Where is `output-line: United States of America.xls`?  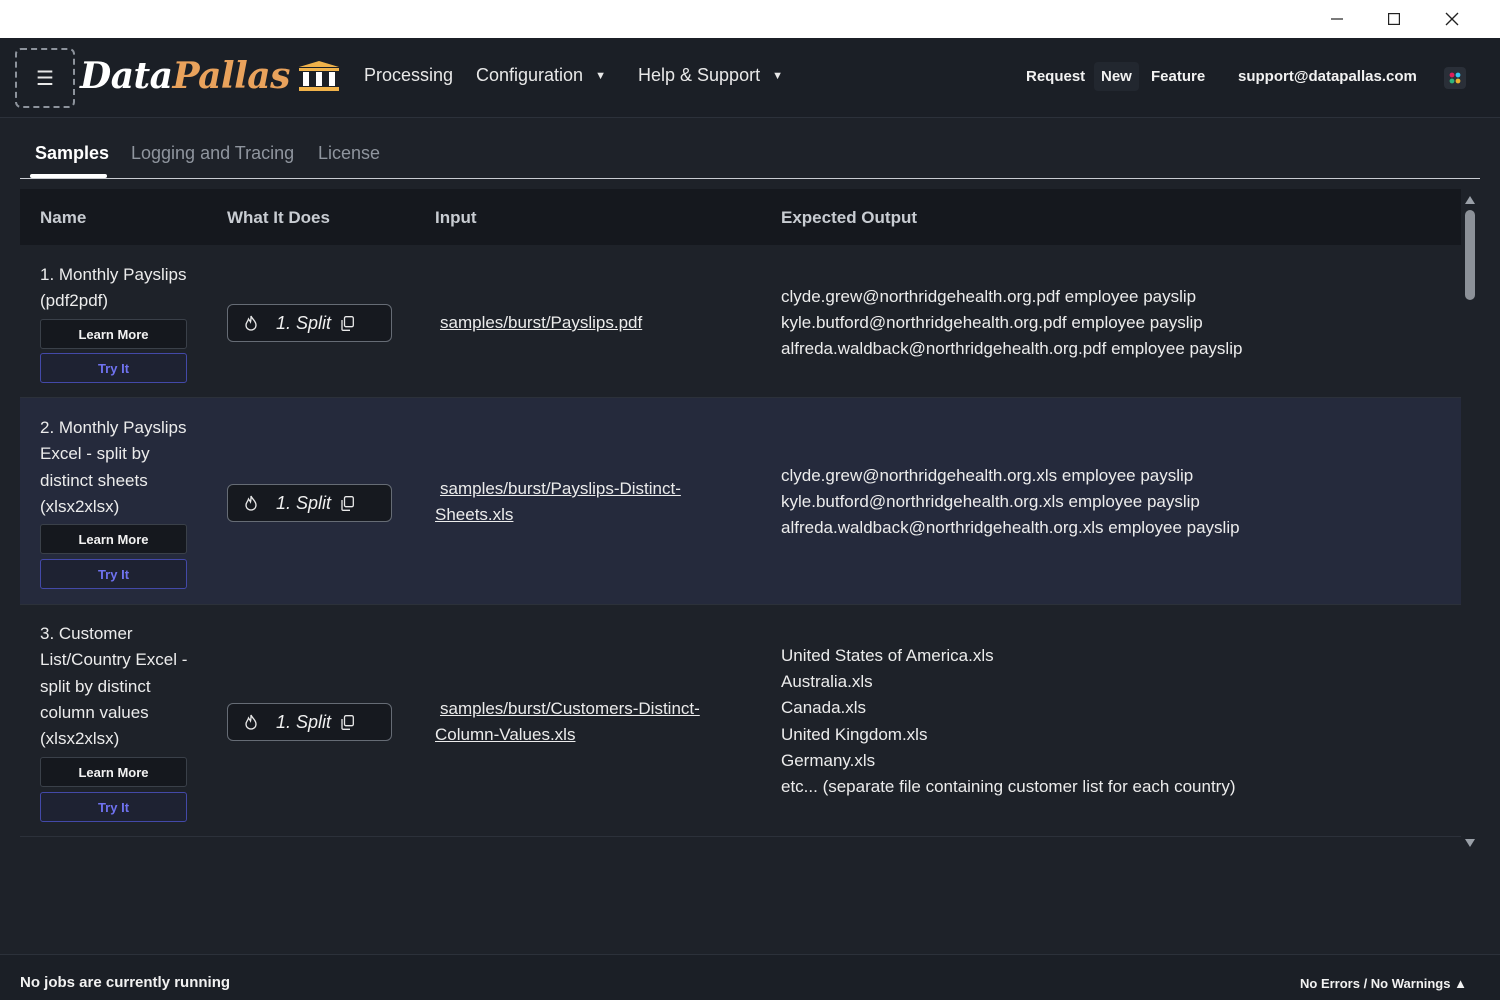 output-line: United States of America.xls is located at coordinates (887, 655).